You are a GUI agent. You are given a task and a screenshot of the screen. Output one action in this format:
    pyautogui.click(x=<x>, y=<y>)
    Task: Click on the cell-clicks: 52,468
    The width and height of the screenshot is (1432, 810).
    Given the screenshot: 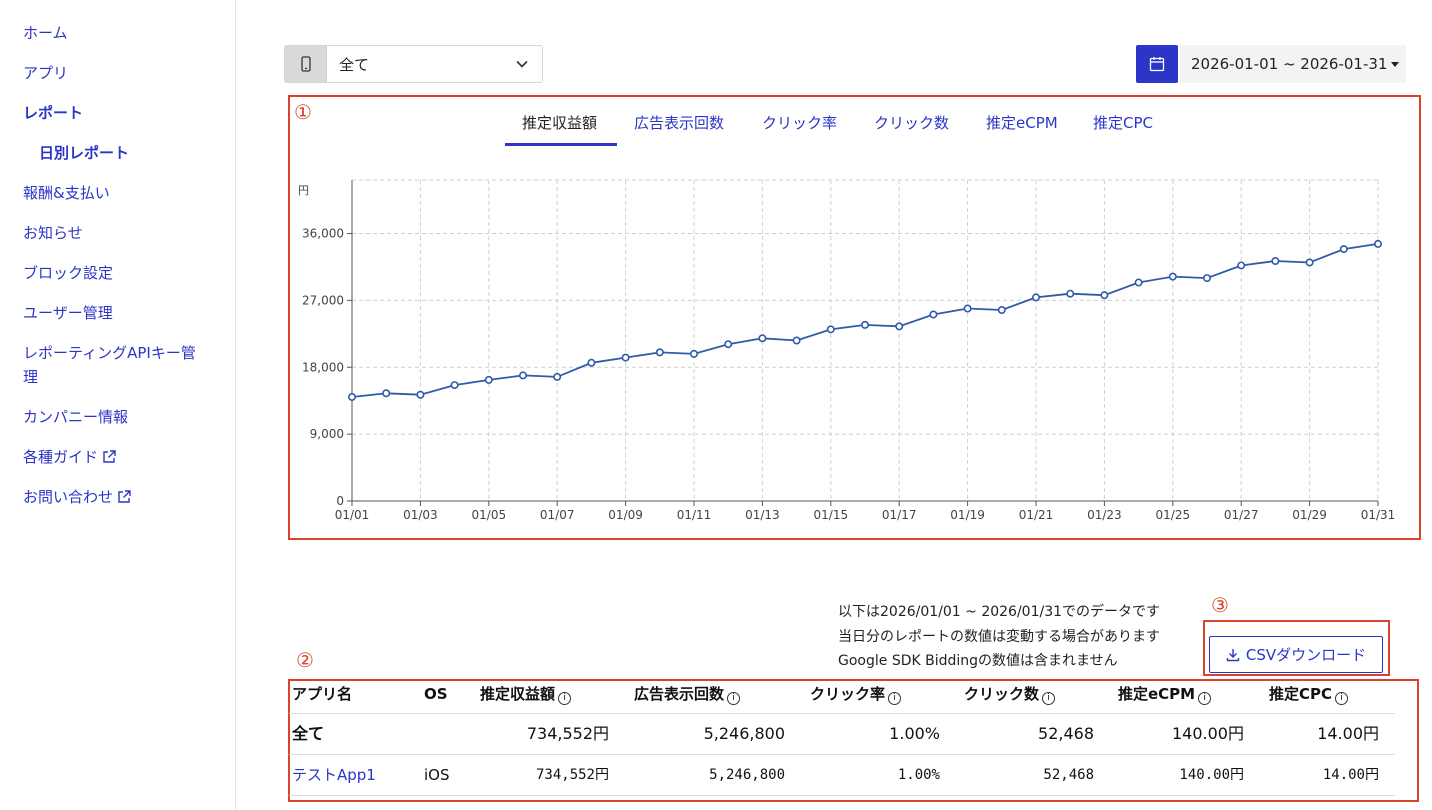 What is the action you would take?
    pyautogui.click(x=1068, y=775)
    